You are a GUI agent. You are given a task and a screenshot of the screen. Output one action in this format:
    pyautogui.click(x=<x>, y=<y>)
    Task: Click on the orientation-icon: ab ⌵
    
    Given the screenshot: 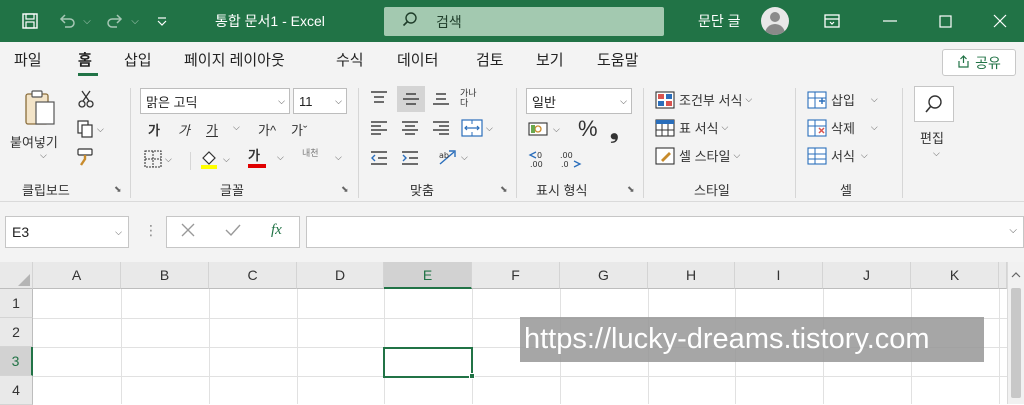 What is the action you would take?
    pyautogui.click(x=453, y=157)
    